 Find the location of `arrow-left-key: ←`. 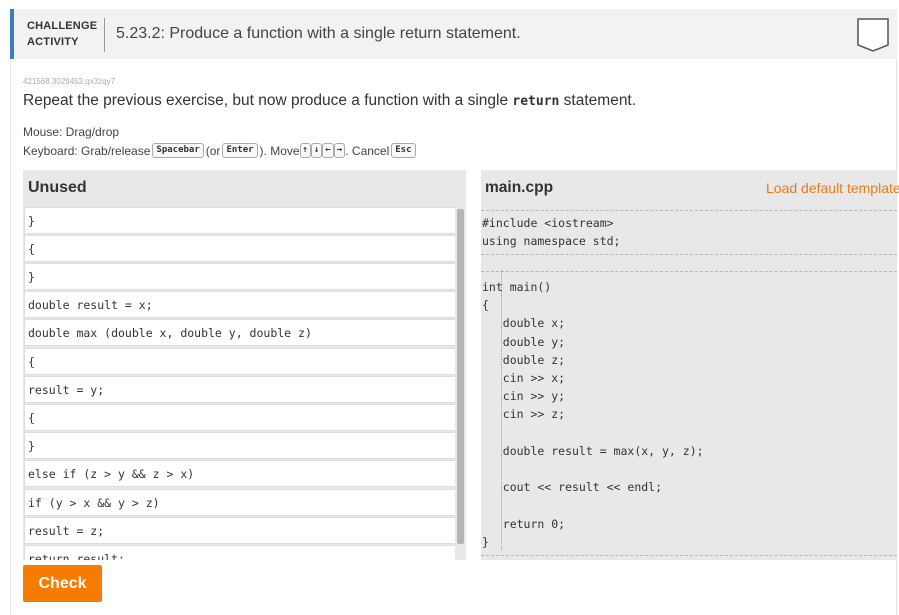

arrow-left-key: ← is located at coordinates (328, 150).